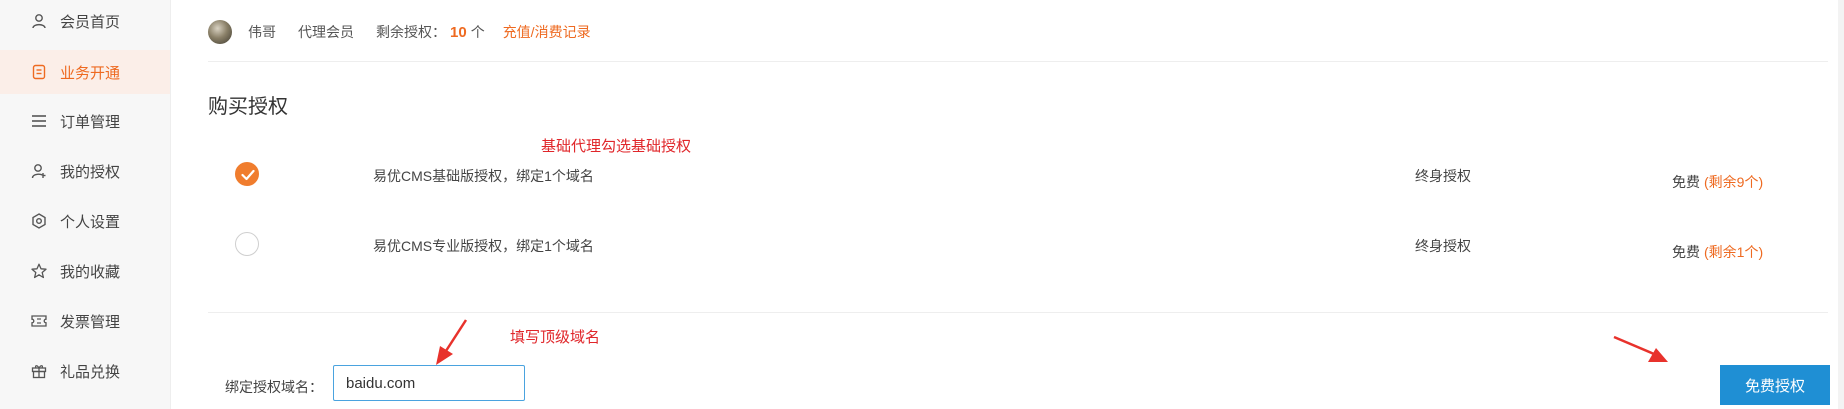 This screenshot has width=1844, height=409. I want to click on plan-radio-basic, so click(247, 174).